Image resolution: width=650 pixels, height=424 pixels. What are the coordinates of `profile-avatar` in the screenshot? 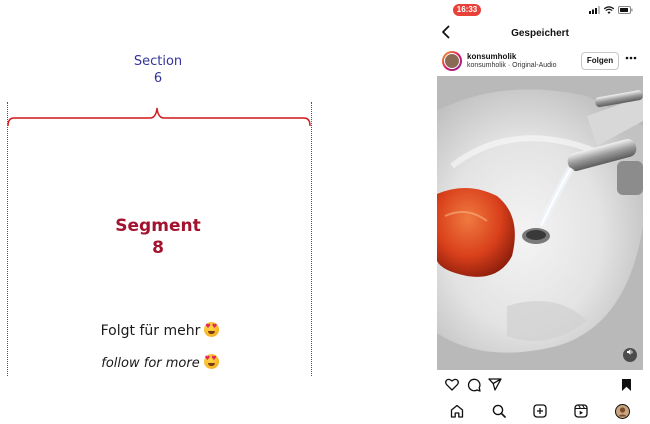 It's located at (622, 411).